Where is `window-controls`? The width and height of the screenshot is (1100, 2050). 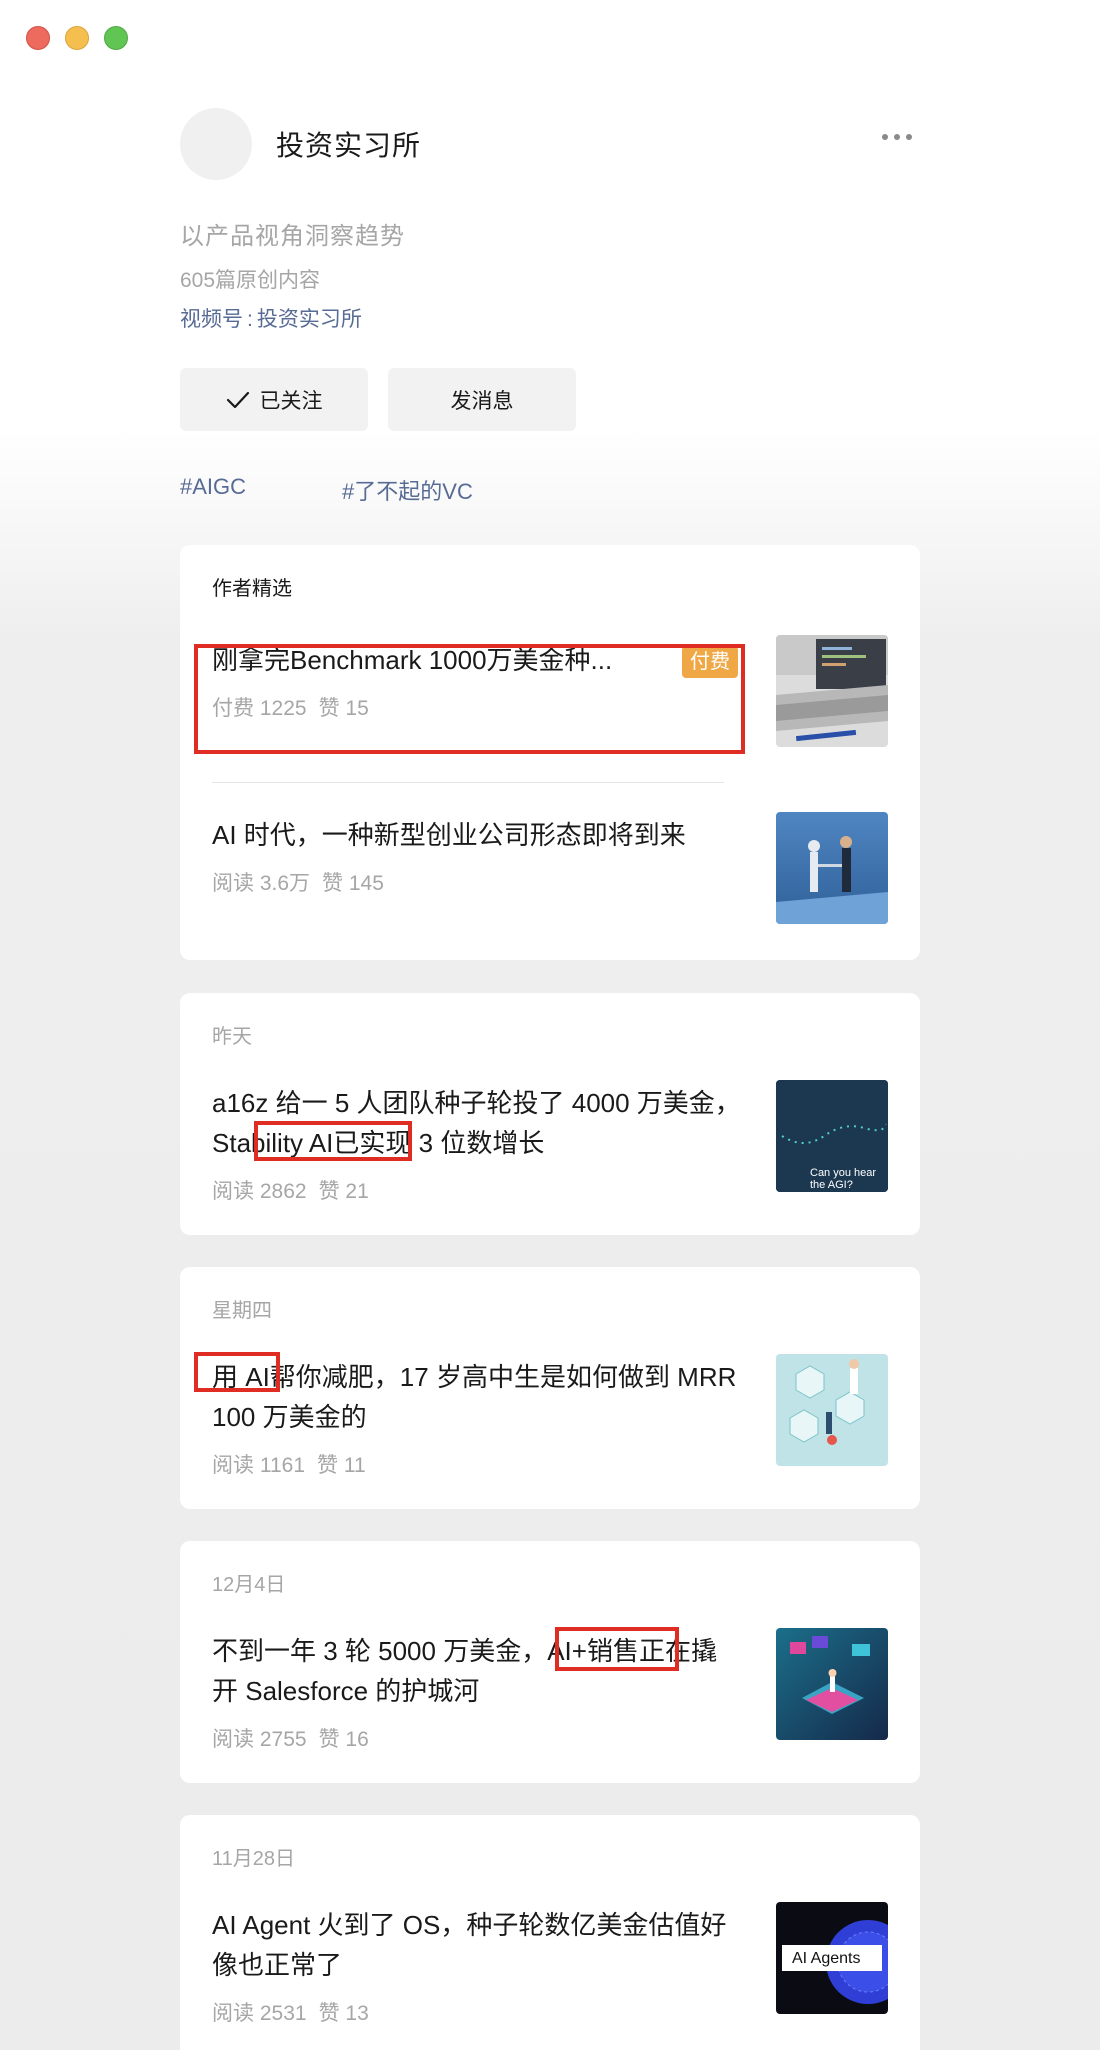
window-controls is located at coordinates (77, 38).